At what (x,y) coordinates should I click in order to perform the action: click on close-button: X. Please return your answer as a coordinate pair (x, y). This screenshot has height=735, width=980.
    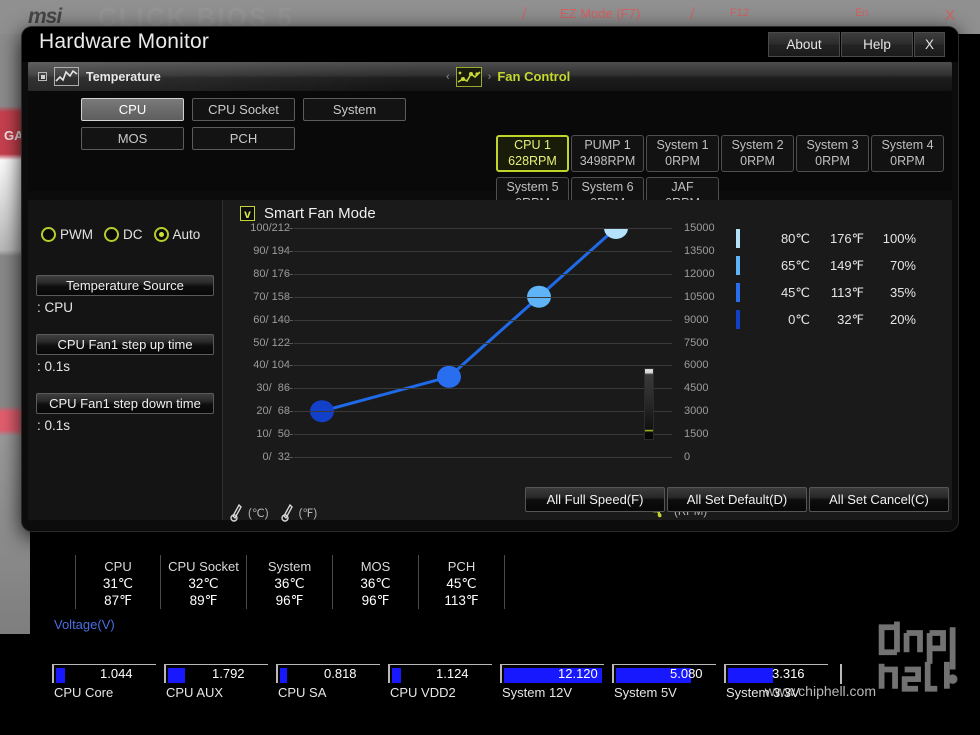
    Looking at the image, I should click on (929, 44).